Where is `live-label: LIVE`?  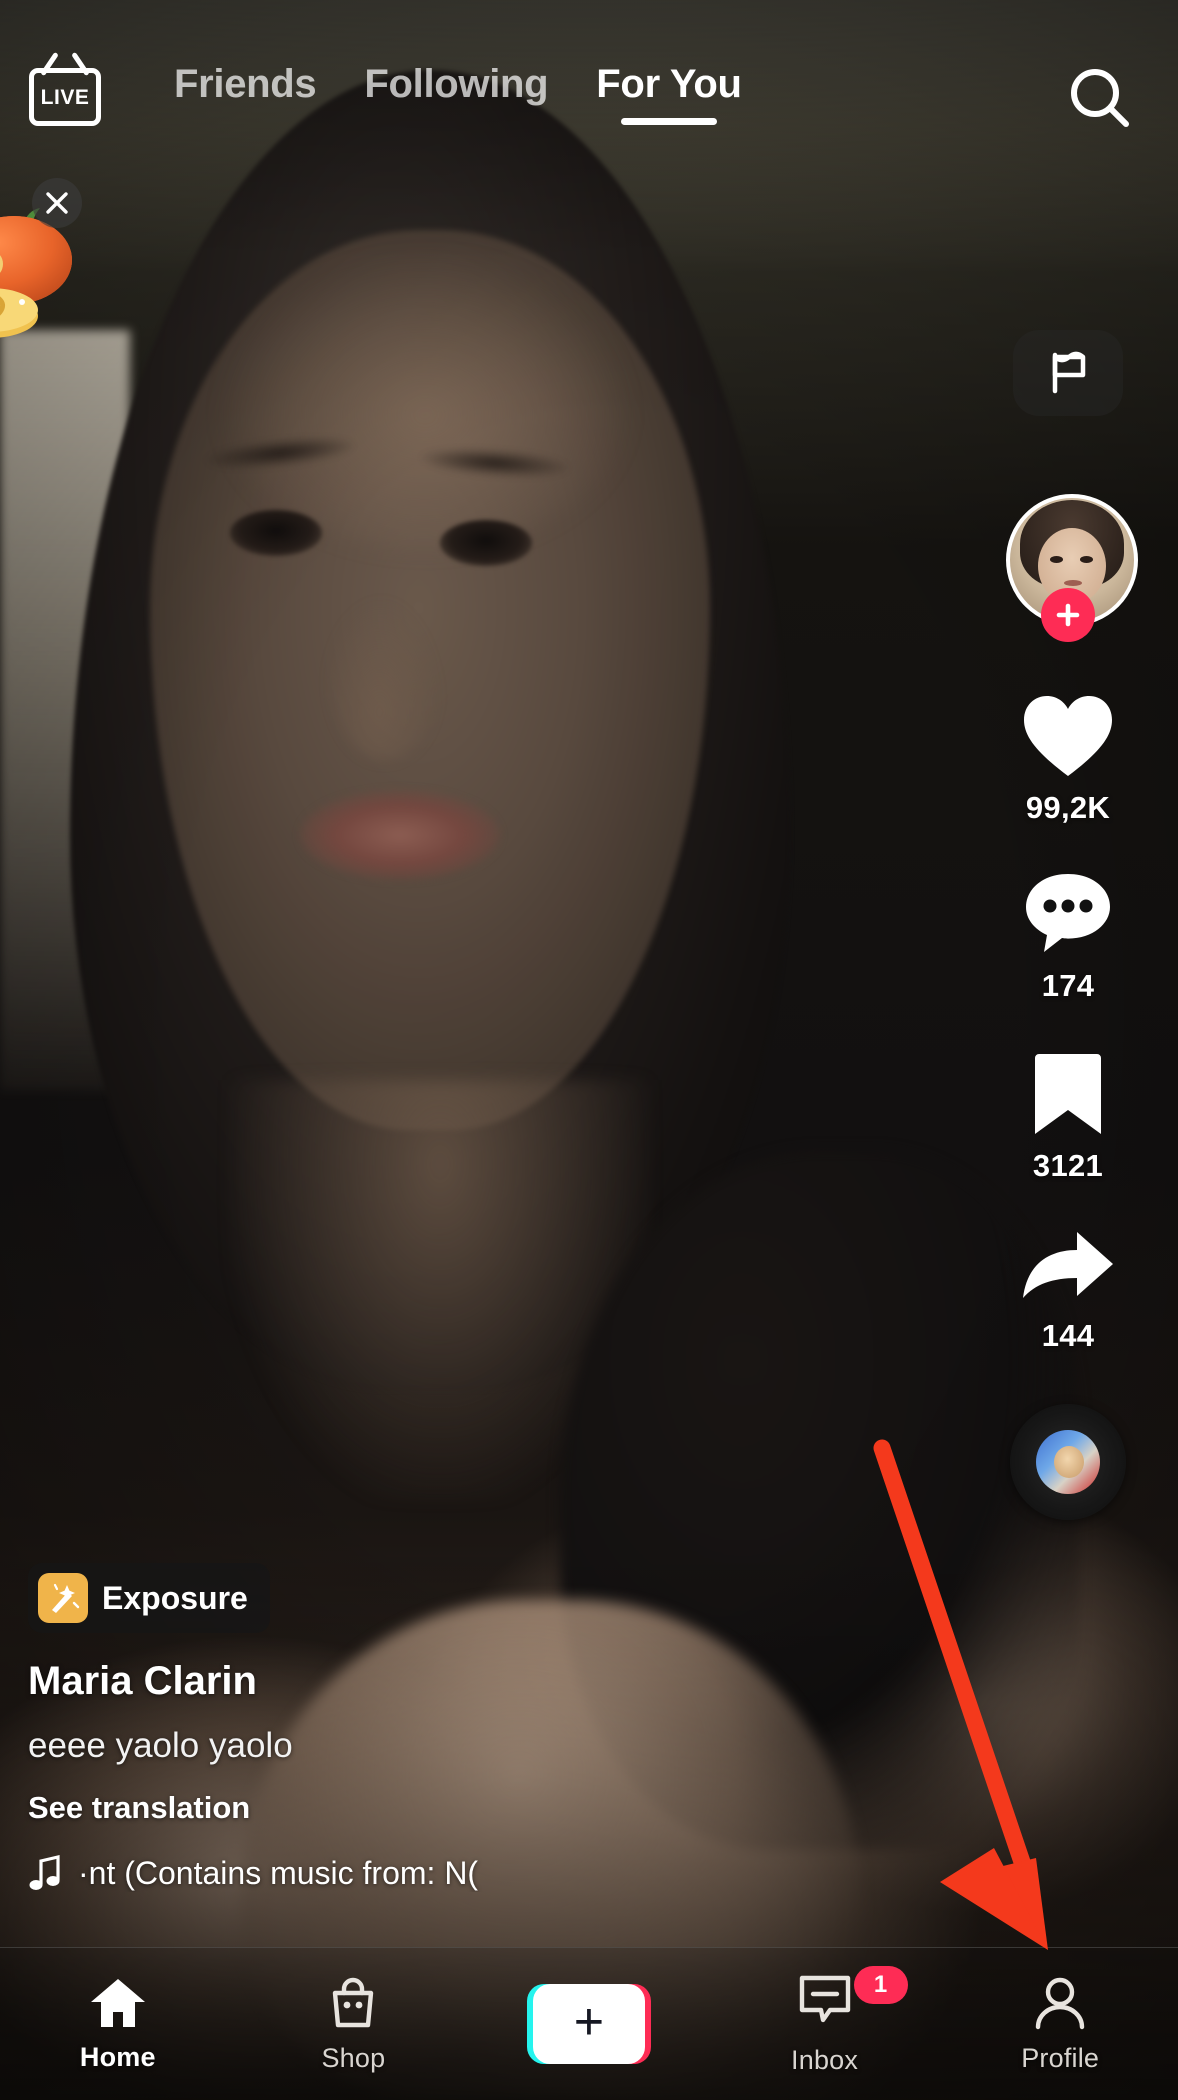 live-label: LIVE is located at coordinates (65, 97).